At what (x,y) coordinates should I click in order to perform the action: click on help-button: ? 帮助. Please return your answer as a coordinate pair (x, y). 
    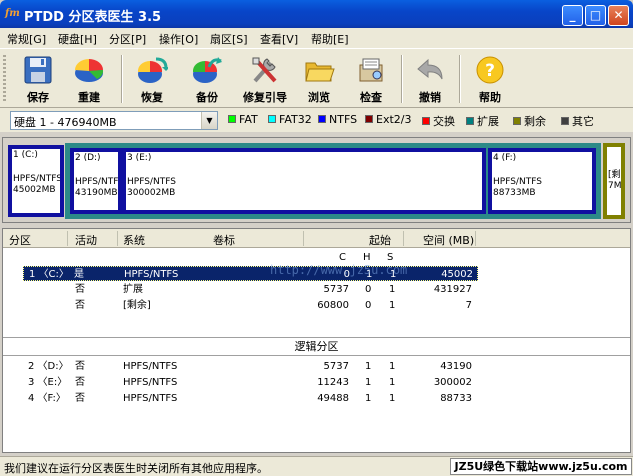
    Looking at the image, I should click on (490, 79).